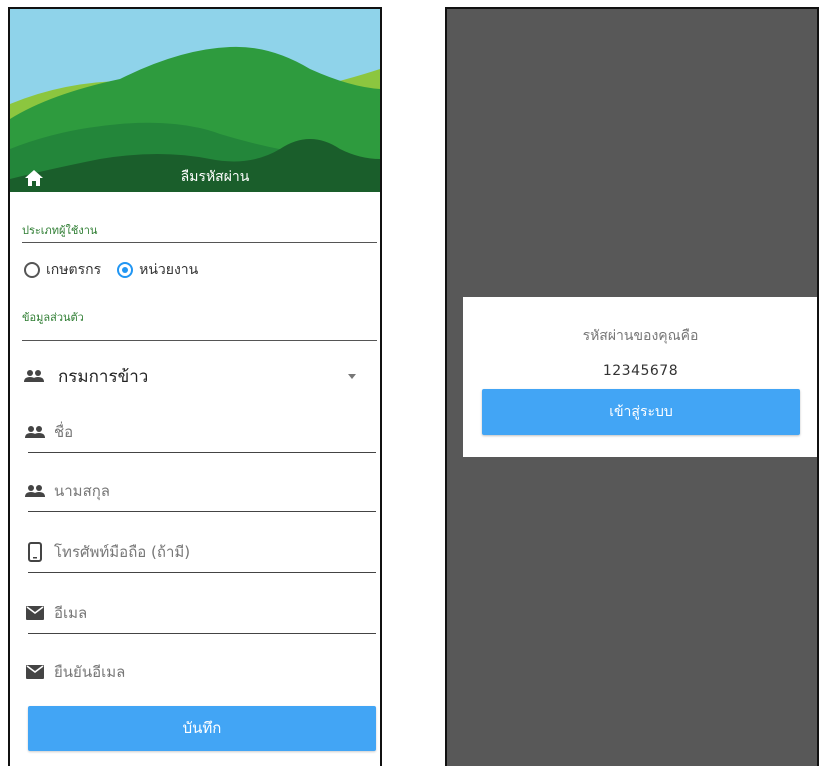 This screenshot has width=820, height=766. What do you see at coordinates (200, 435) in the screenshot?
I see `first-name-field: ชื่อ` at bounding box center [200, 435].